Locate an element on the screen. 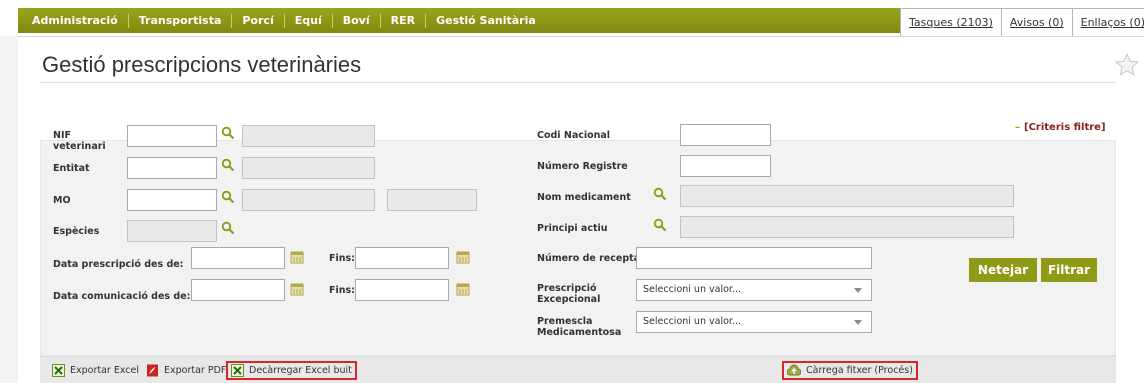 This screenshot has width=1144, height=383. entitat-input is located at coordinates (172, 168).